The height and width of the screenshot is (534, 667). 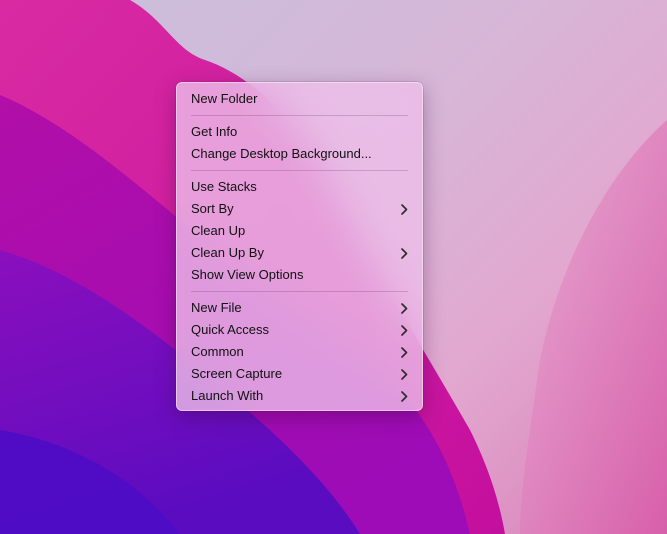 What do you see at coordinates (299, 99) in the screenshot?
I see `menu-item-new-folder: New Folder` at bounding box center [299, 99].